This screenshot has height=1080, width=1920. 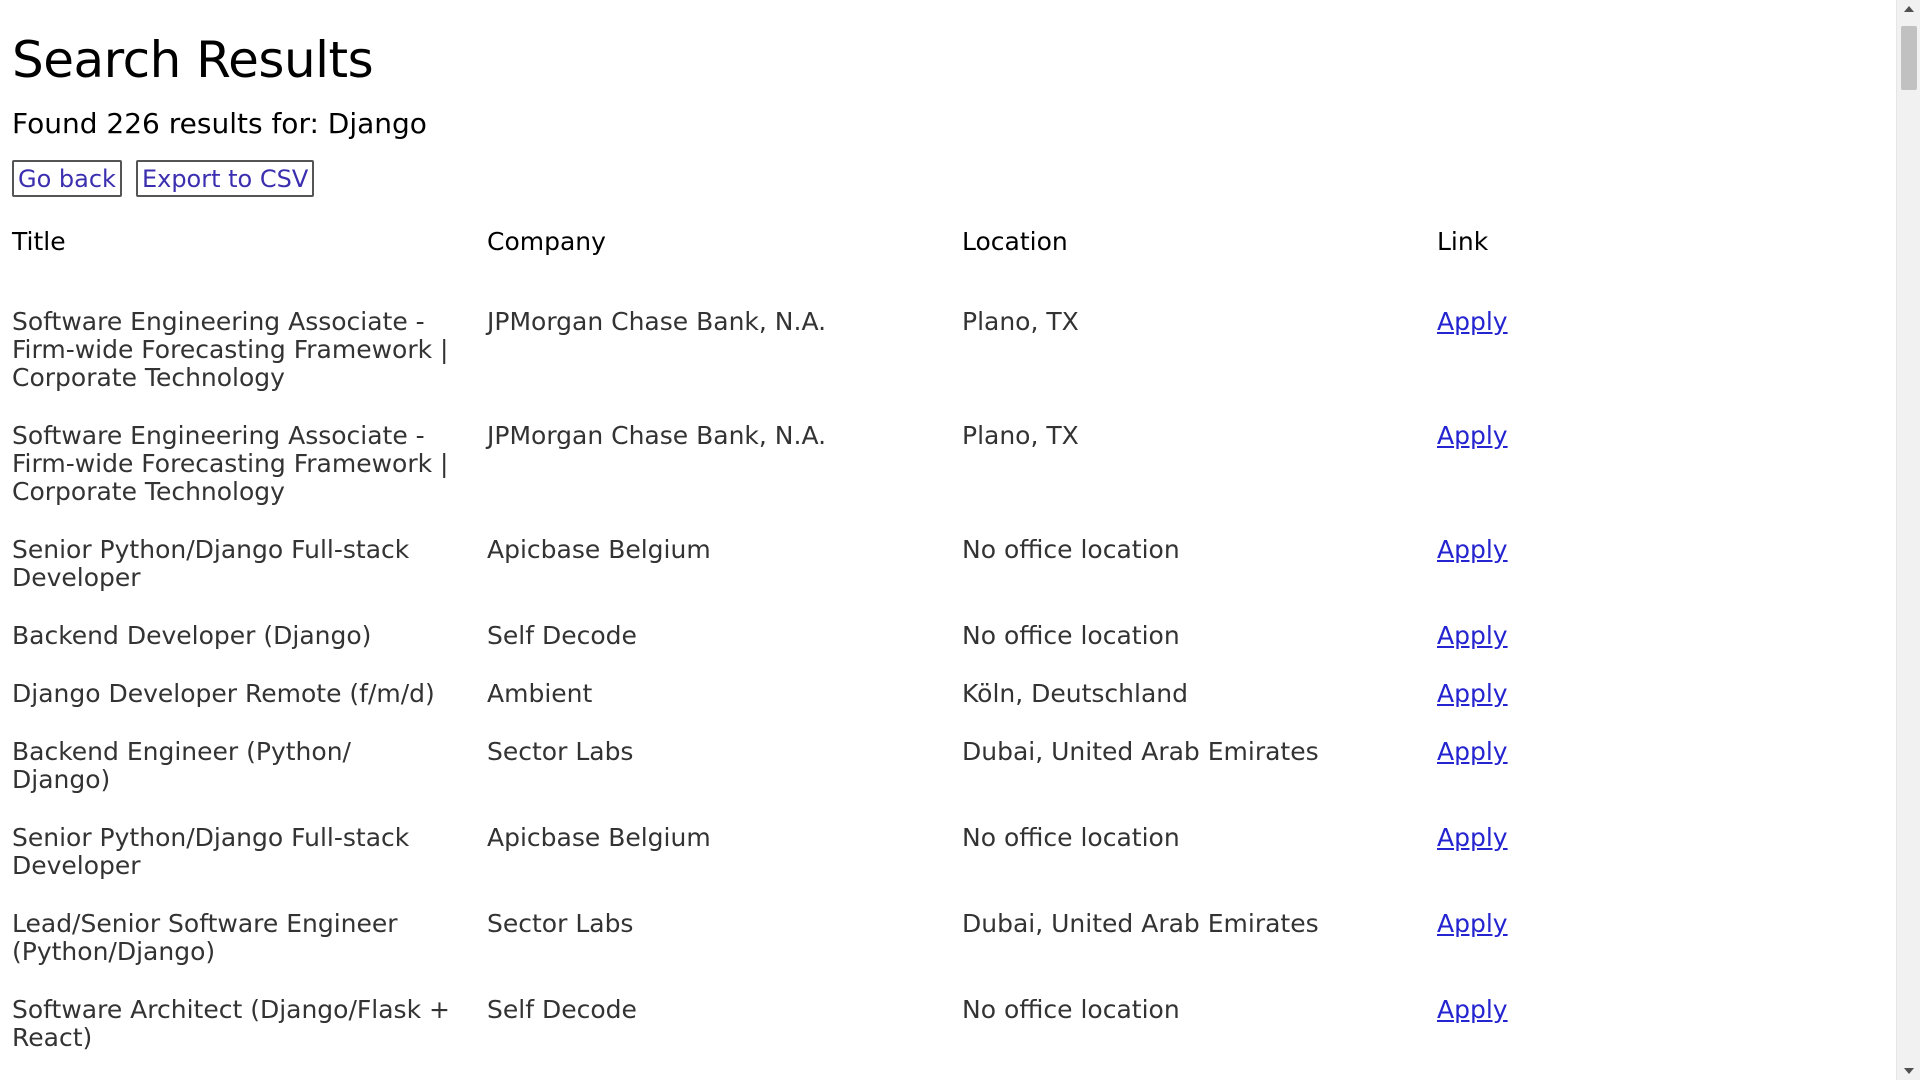 What do you see at coordinates (181, 765) in the screenshot?
I see `job-title-cell: Backend Engineer (Python/ Django)` at bounding box center [181, 765].